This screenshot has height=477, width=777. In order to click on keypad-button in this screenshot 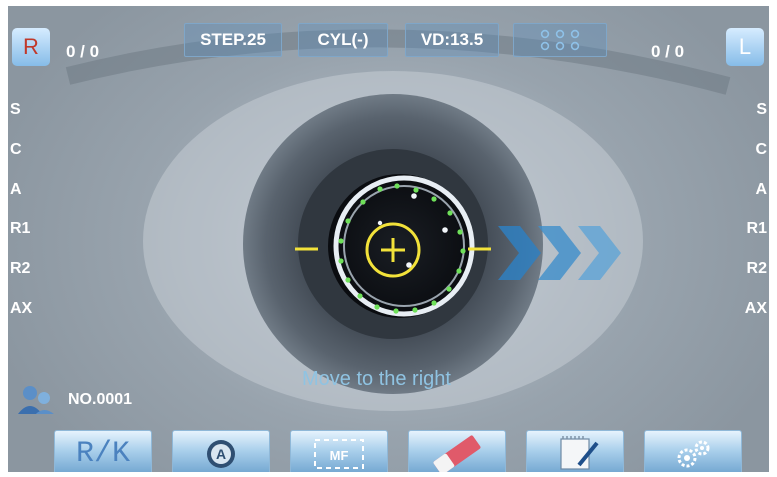, I will do `click(560, 40)`.